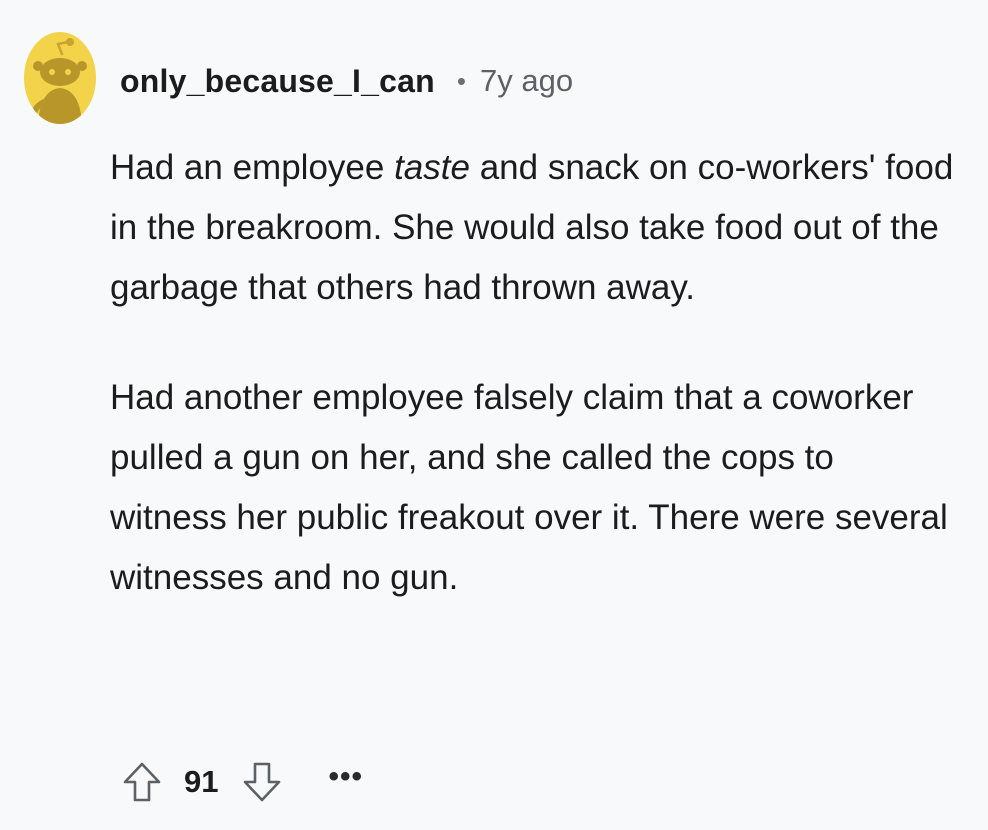 Image resolution: width=988 pixels, height=830 pixels. I want to click on downvote-button, so click(262, 782).